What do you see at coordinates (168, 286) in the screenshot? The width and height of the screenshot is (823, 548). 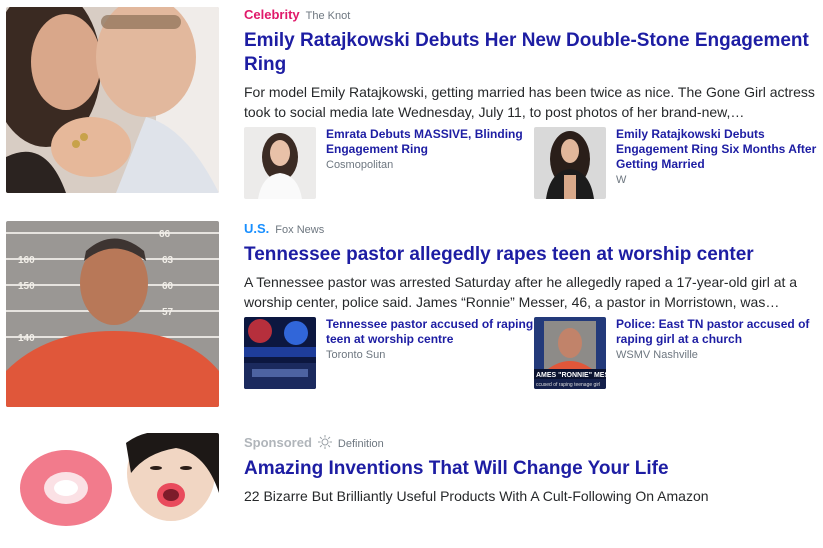 I see `height-mark: 60` at bounding box center [168, 286].